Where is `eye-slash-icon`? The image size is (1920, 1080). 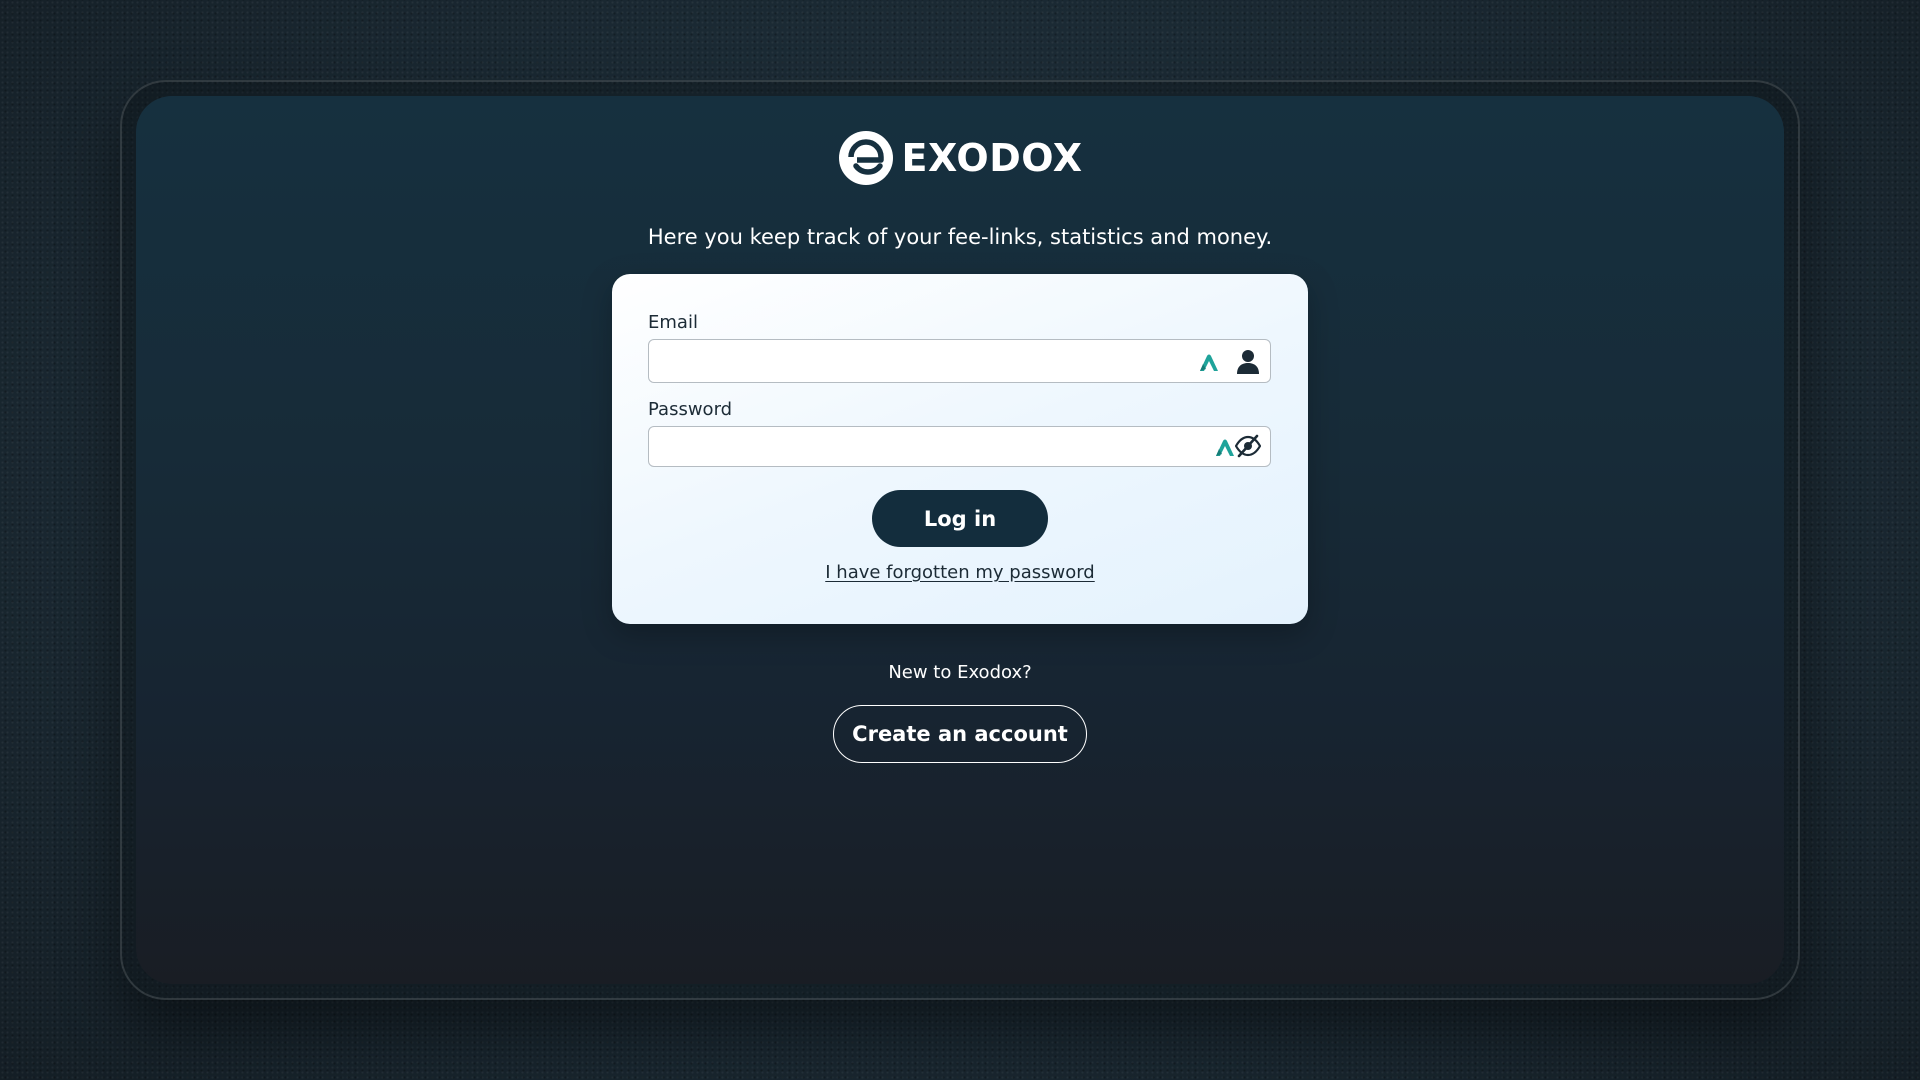 eye-slash-icon is located at coordinates (1248, 446).